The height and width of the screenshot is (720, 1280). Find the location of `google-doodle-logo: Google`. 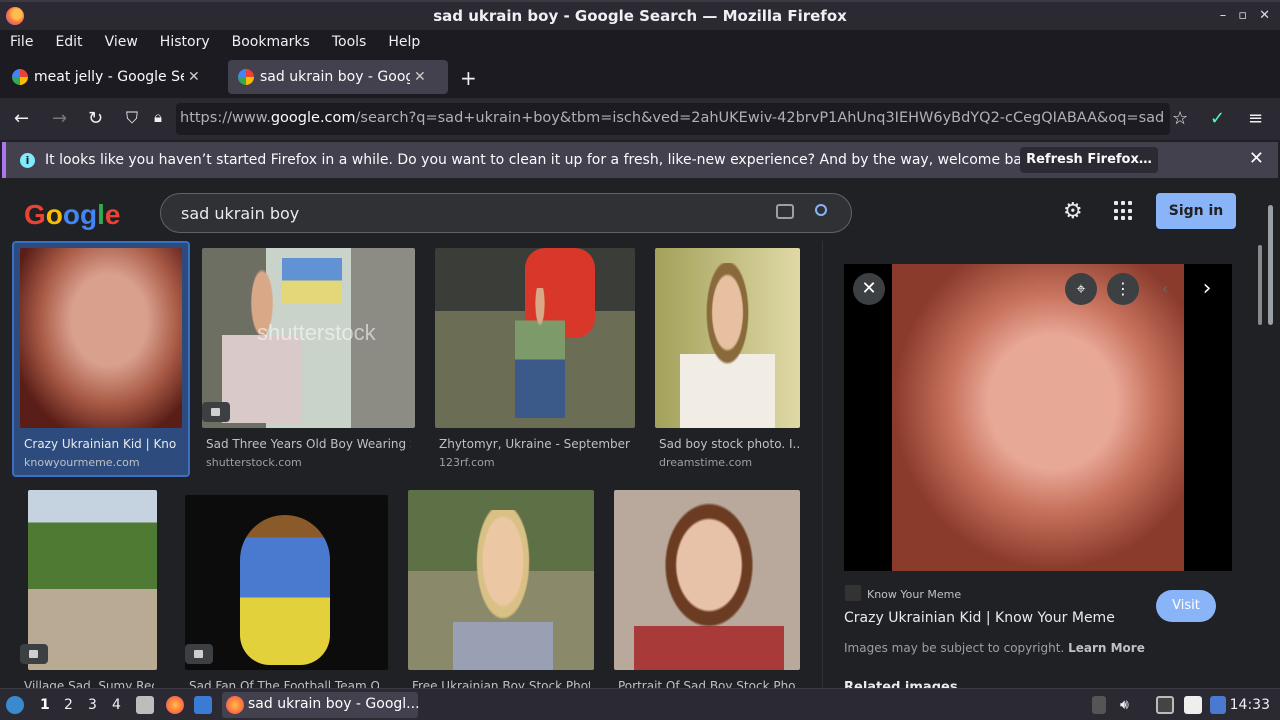

google-doodle-logo: Google is located at coordinates (72, 215).